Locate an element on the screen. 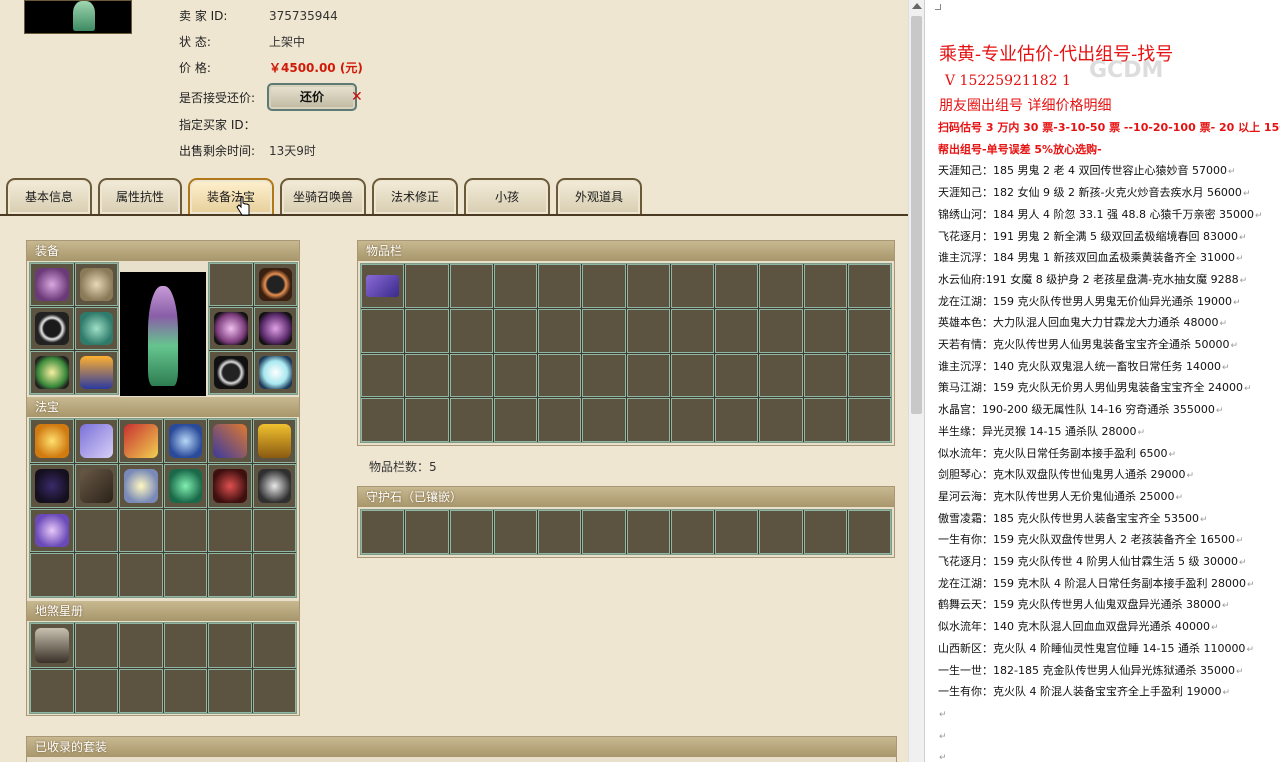 The width and height of the screenshot is (1280, 762). scroll-up-icon is located at coordinates (917, 6).